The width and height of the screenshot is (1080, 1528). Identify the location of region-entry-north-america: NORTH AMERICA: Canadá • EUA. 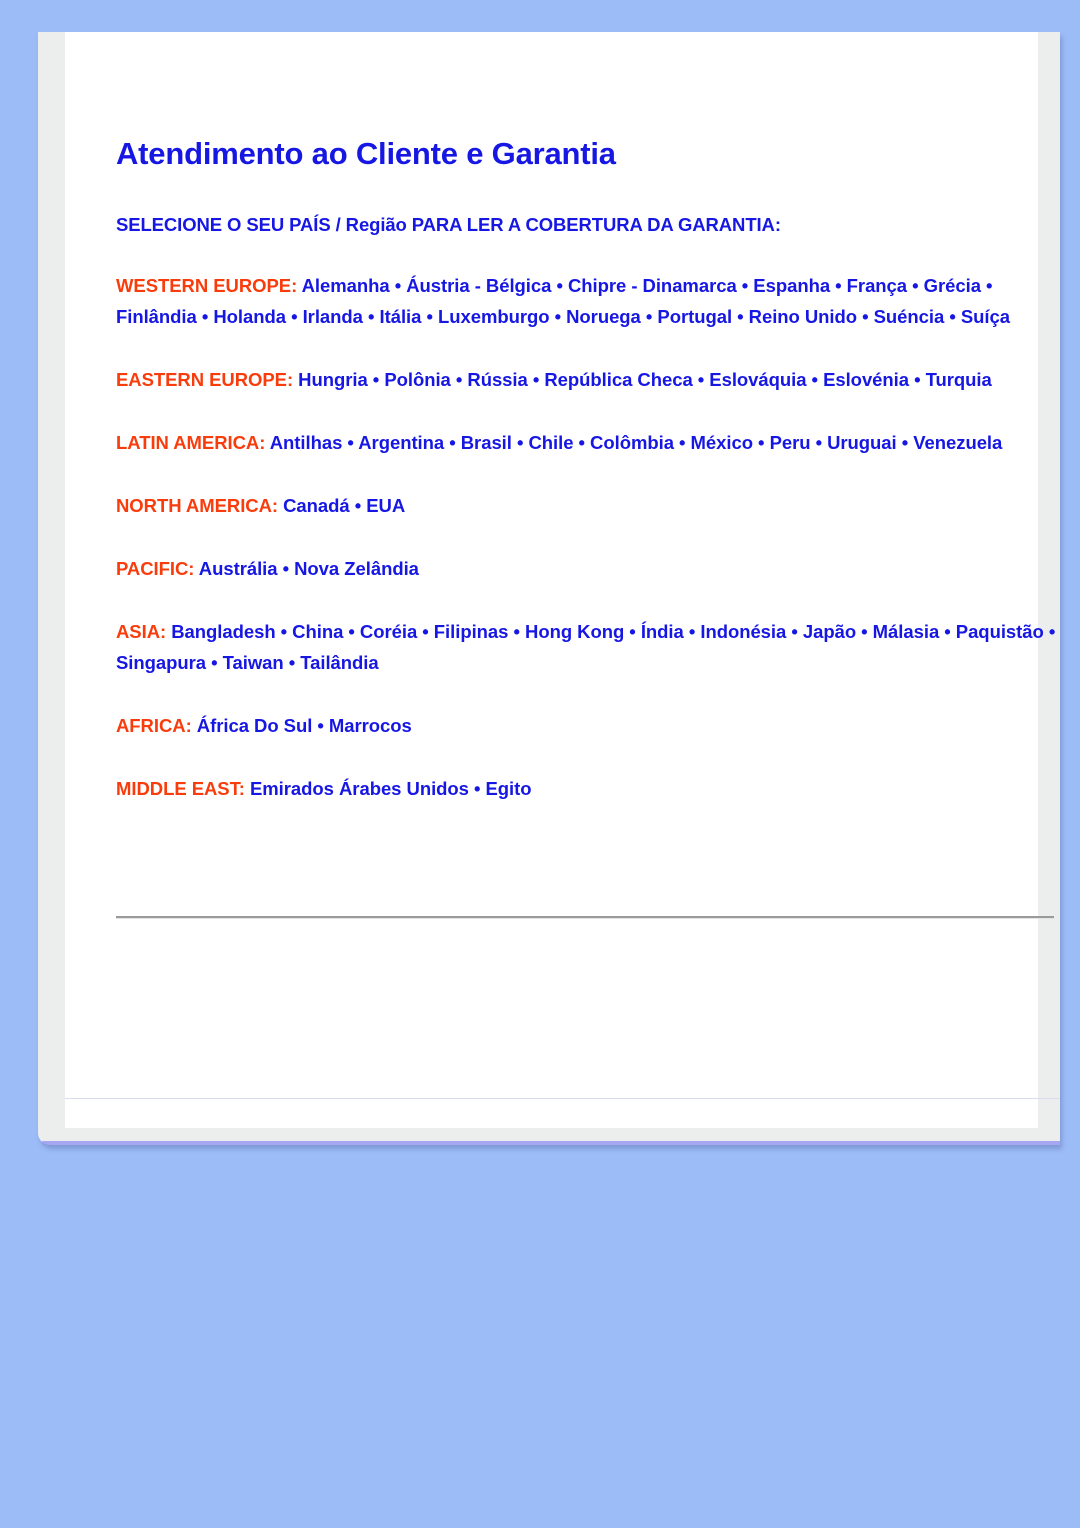
(586, 489).